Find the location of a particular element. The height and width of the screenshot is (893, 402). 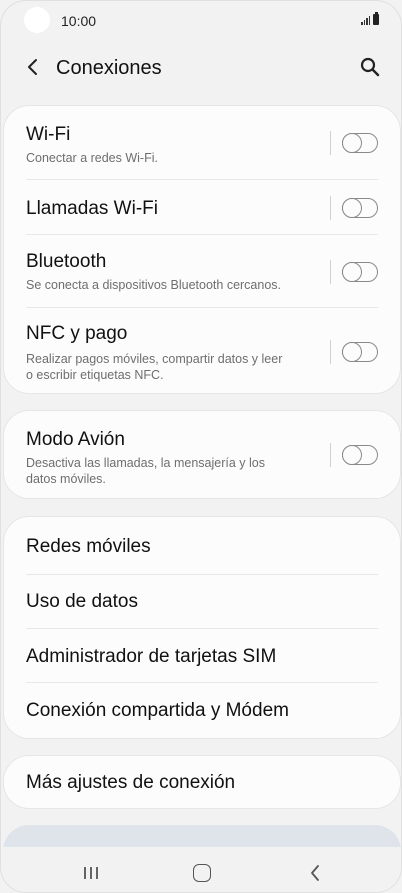

nfc-toggle is located at coordinates (359, 351).